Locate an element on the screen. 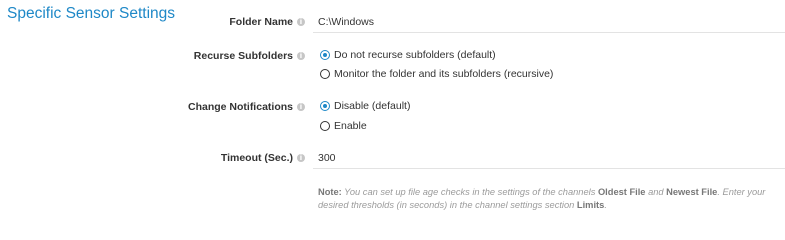 Image resolution: width=785 pixels, height=240 pixels. folder-name-label-text: Folder Name is located at coordinates (261, 22).